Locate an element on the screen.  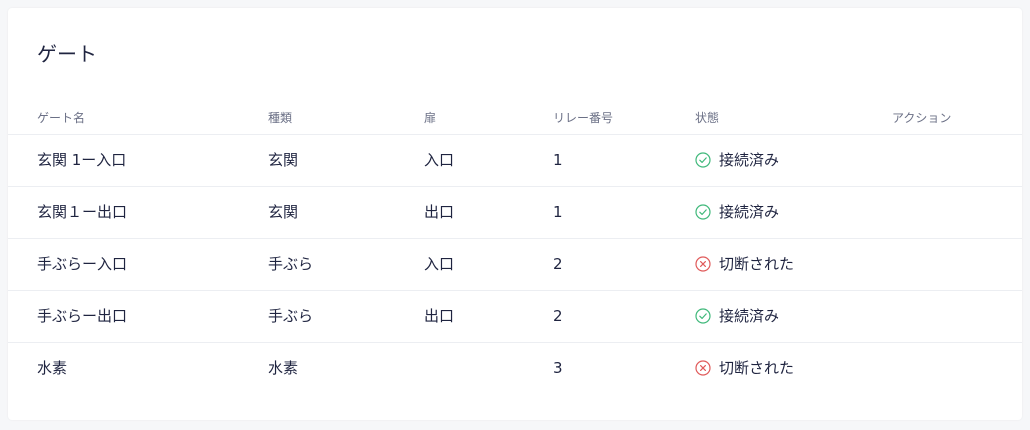
cell-gate-name: 水素 is located at coordinates (52, 368).